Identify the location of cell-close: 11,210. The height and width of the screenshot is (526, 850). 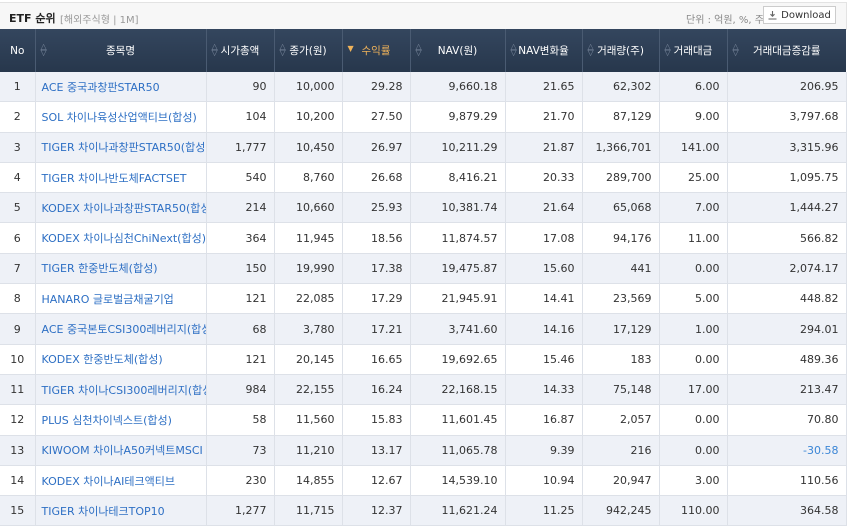
(307, 450).